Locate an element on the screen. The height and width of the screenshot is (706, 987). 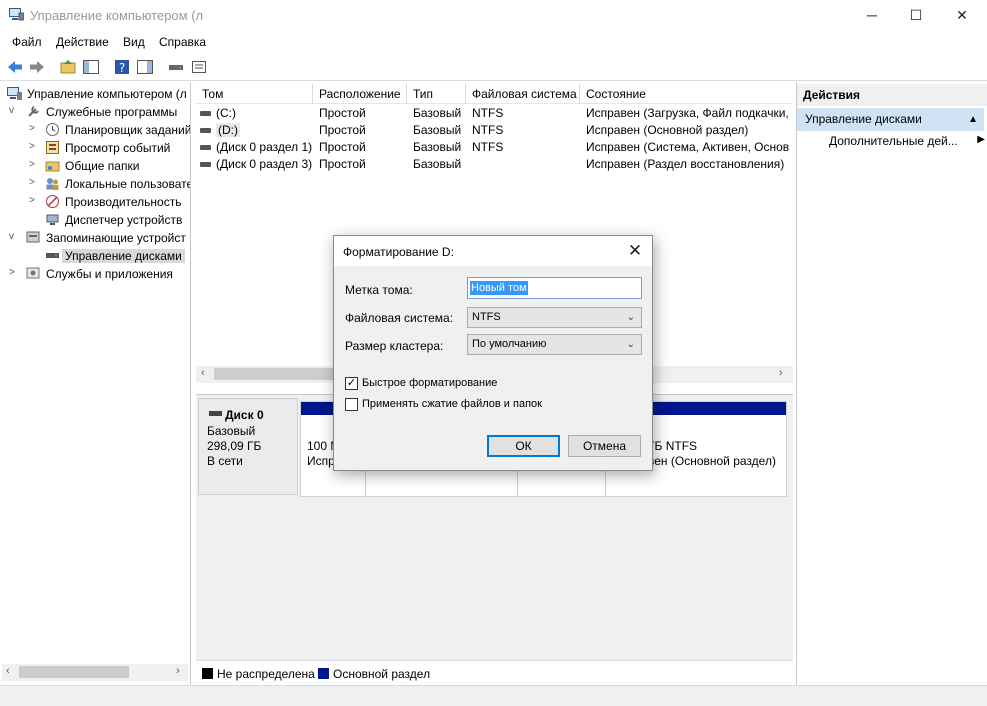
tree-item-services-apps: > Службы и приложения is located at coordinates (95, 274).